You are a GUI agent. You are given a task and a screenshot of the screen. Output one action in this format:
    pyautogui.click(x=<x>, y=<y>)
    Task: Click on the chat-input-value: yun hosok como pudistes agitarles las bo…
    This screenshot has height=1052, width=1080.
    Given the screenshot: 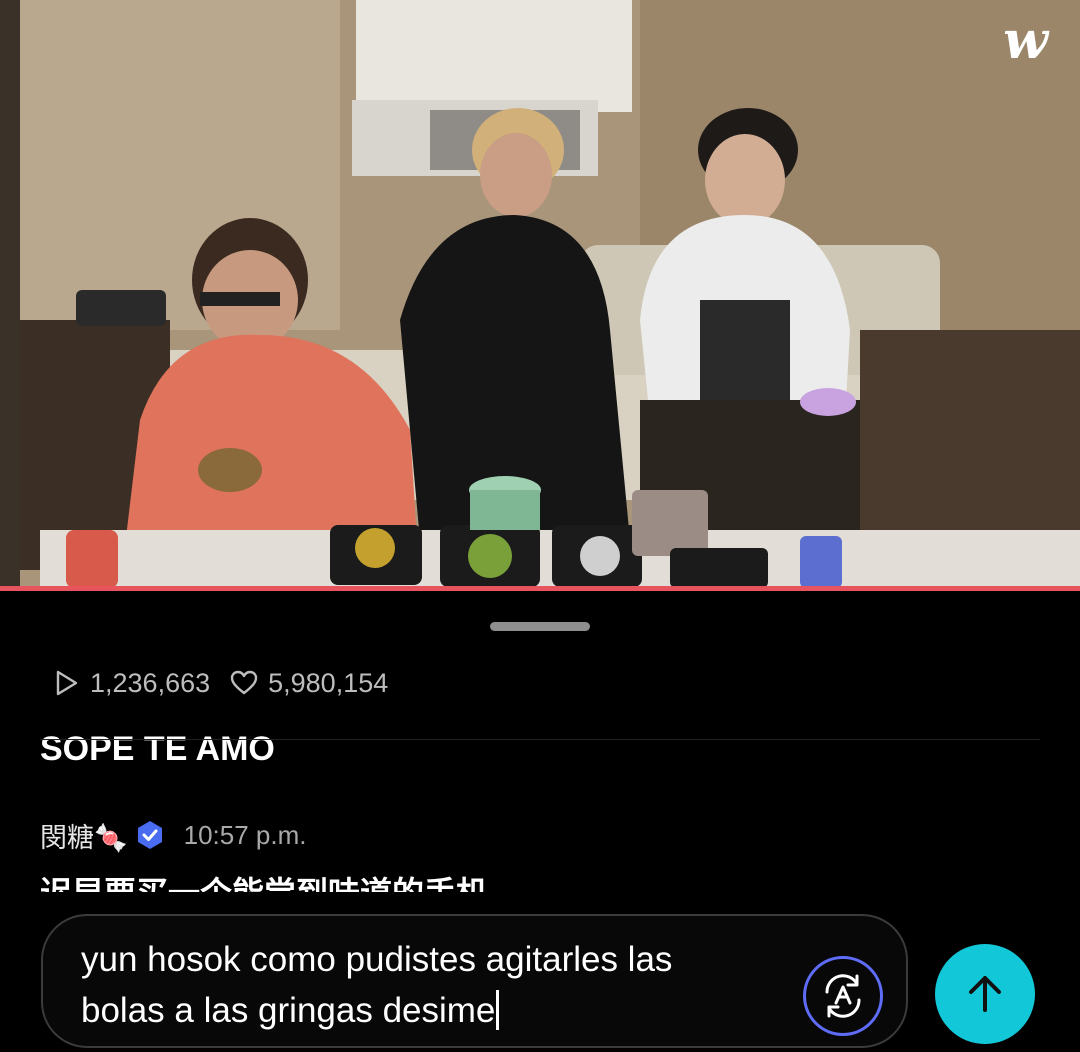 What is the action you would take?
    pyautogui.click(x=421, y=985)
    